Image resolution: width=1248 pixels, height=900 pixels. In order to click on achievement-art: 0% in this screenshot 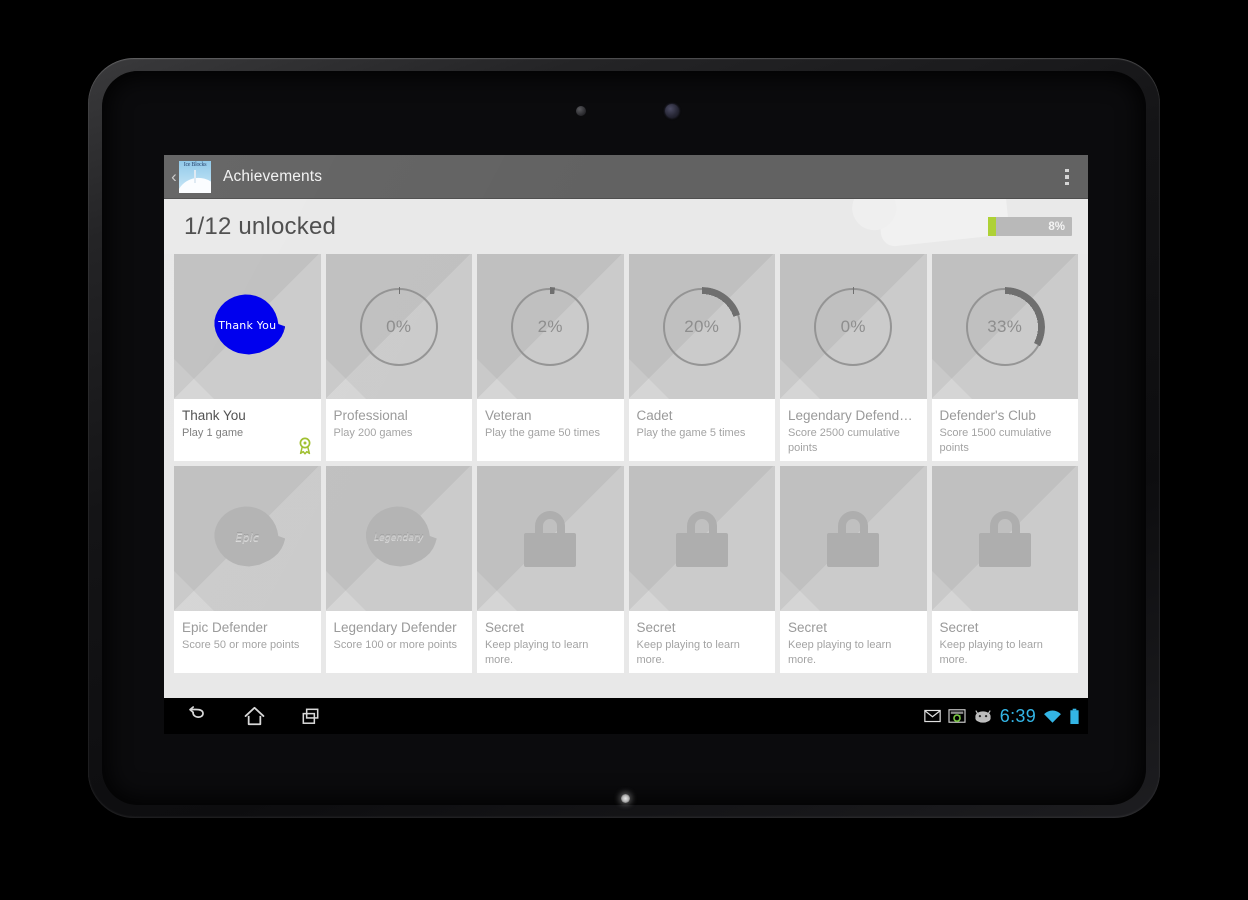, I will do `click(853, 326)`.